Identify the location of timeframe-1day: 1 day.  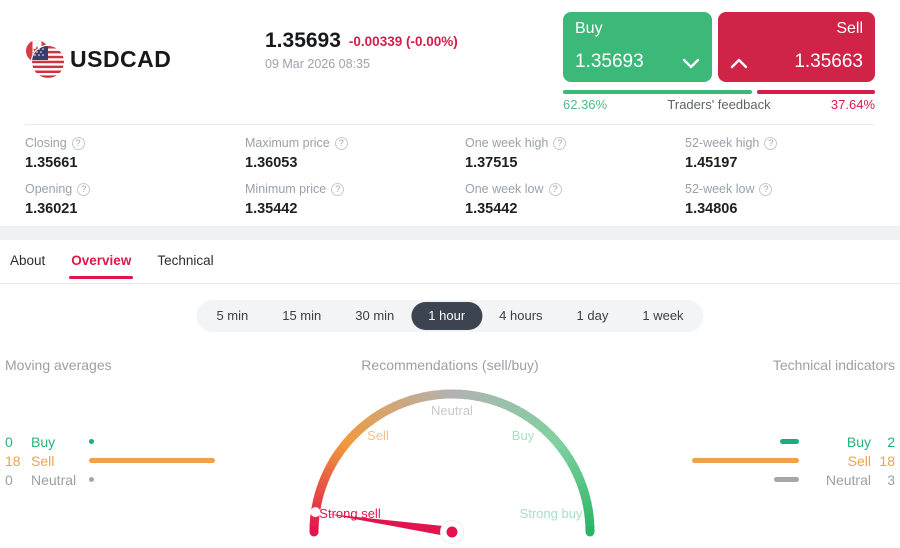
(593, 316).